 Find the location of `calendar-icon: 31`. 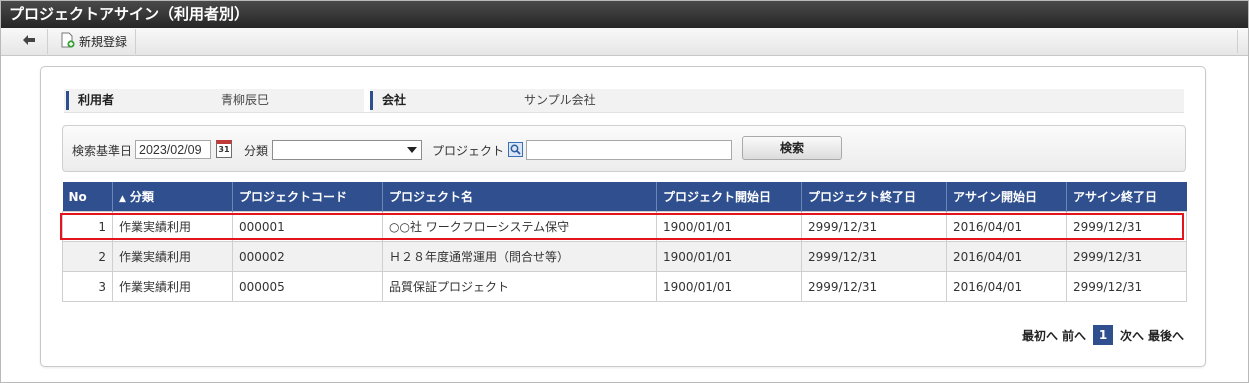

calendar-icon: 31 is located at coordinates (224, 149).